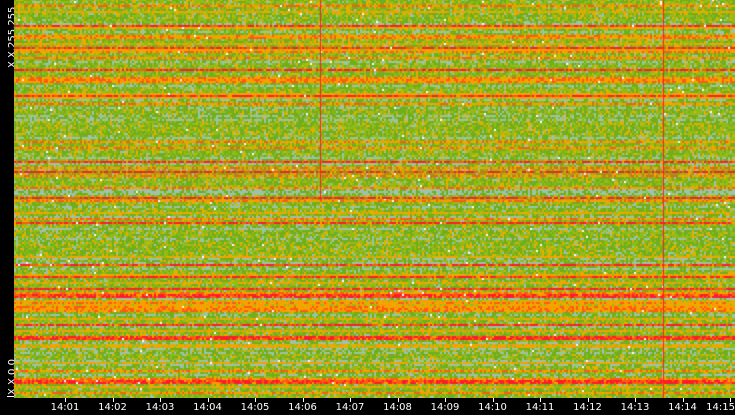  Describe the element at coordinates (635, 407) in the screenshot. I see `x-tick-label: 14:13` at that location.